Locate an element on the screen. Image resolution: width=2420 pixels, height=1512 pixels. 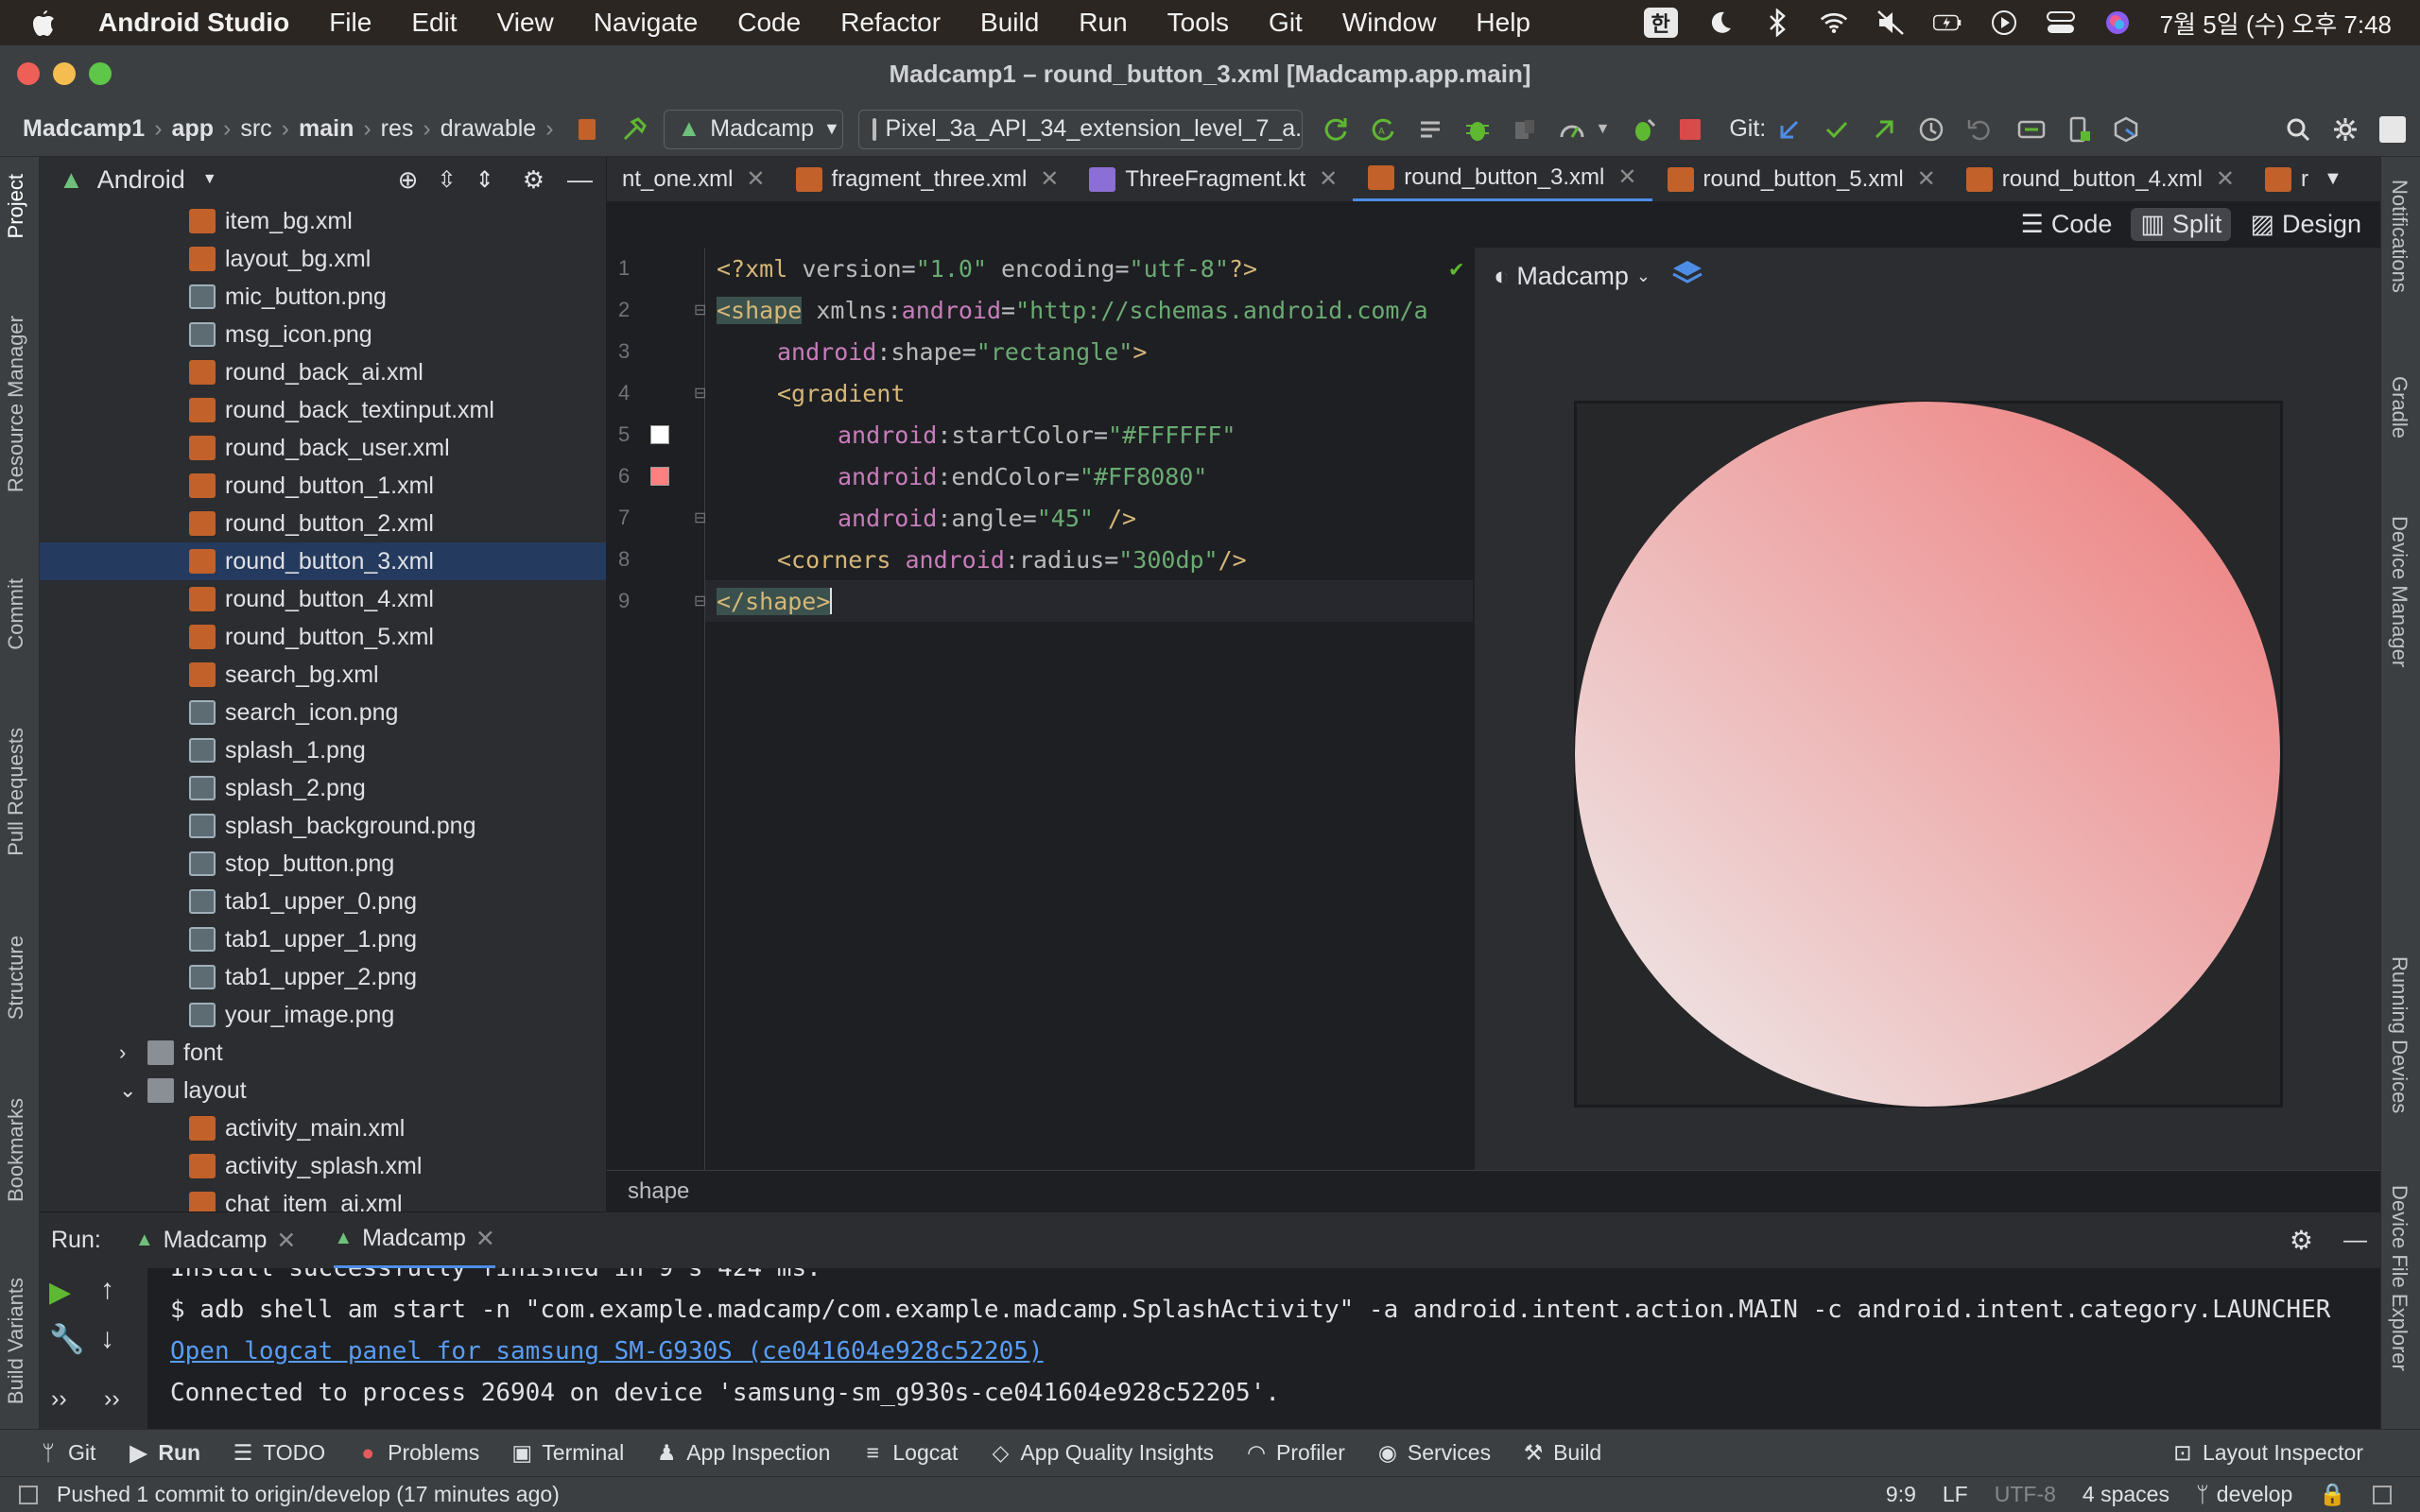
tree-folder-item: › font is located at coordinates (323, 1053).